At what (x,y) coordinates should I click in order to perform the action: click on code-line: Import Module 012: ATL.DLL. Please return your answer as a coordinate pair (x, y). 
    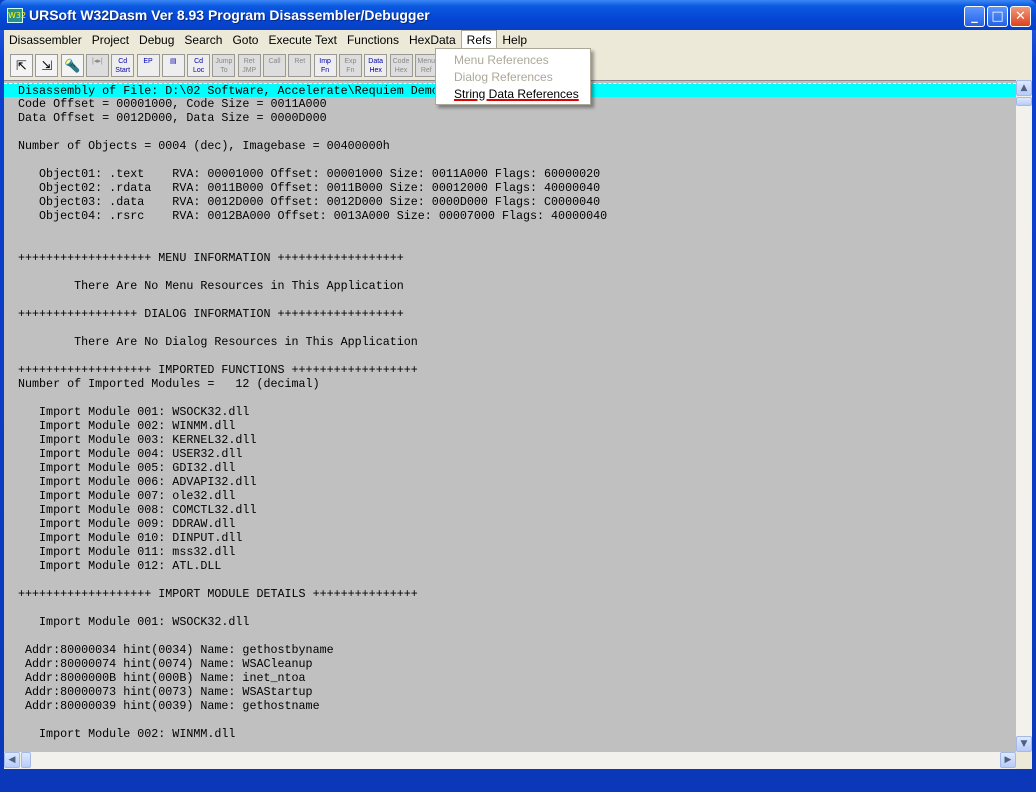
    Looking at the image, I should click on (510, 566).